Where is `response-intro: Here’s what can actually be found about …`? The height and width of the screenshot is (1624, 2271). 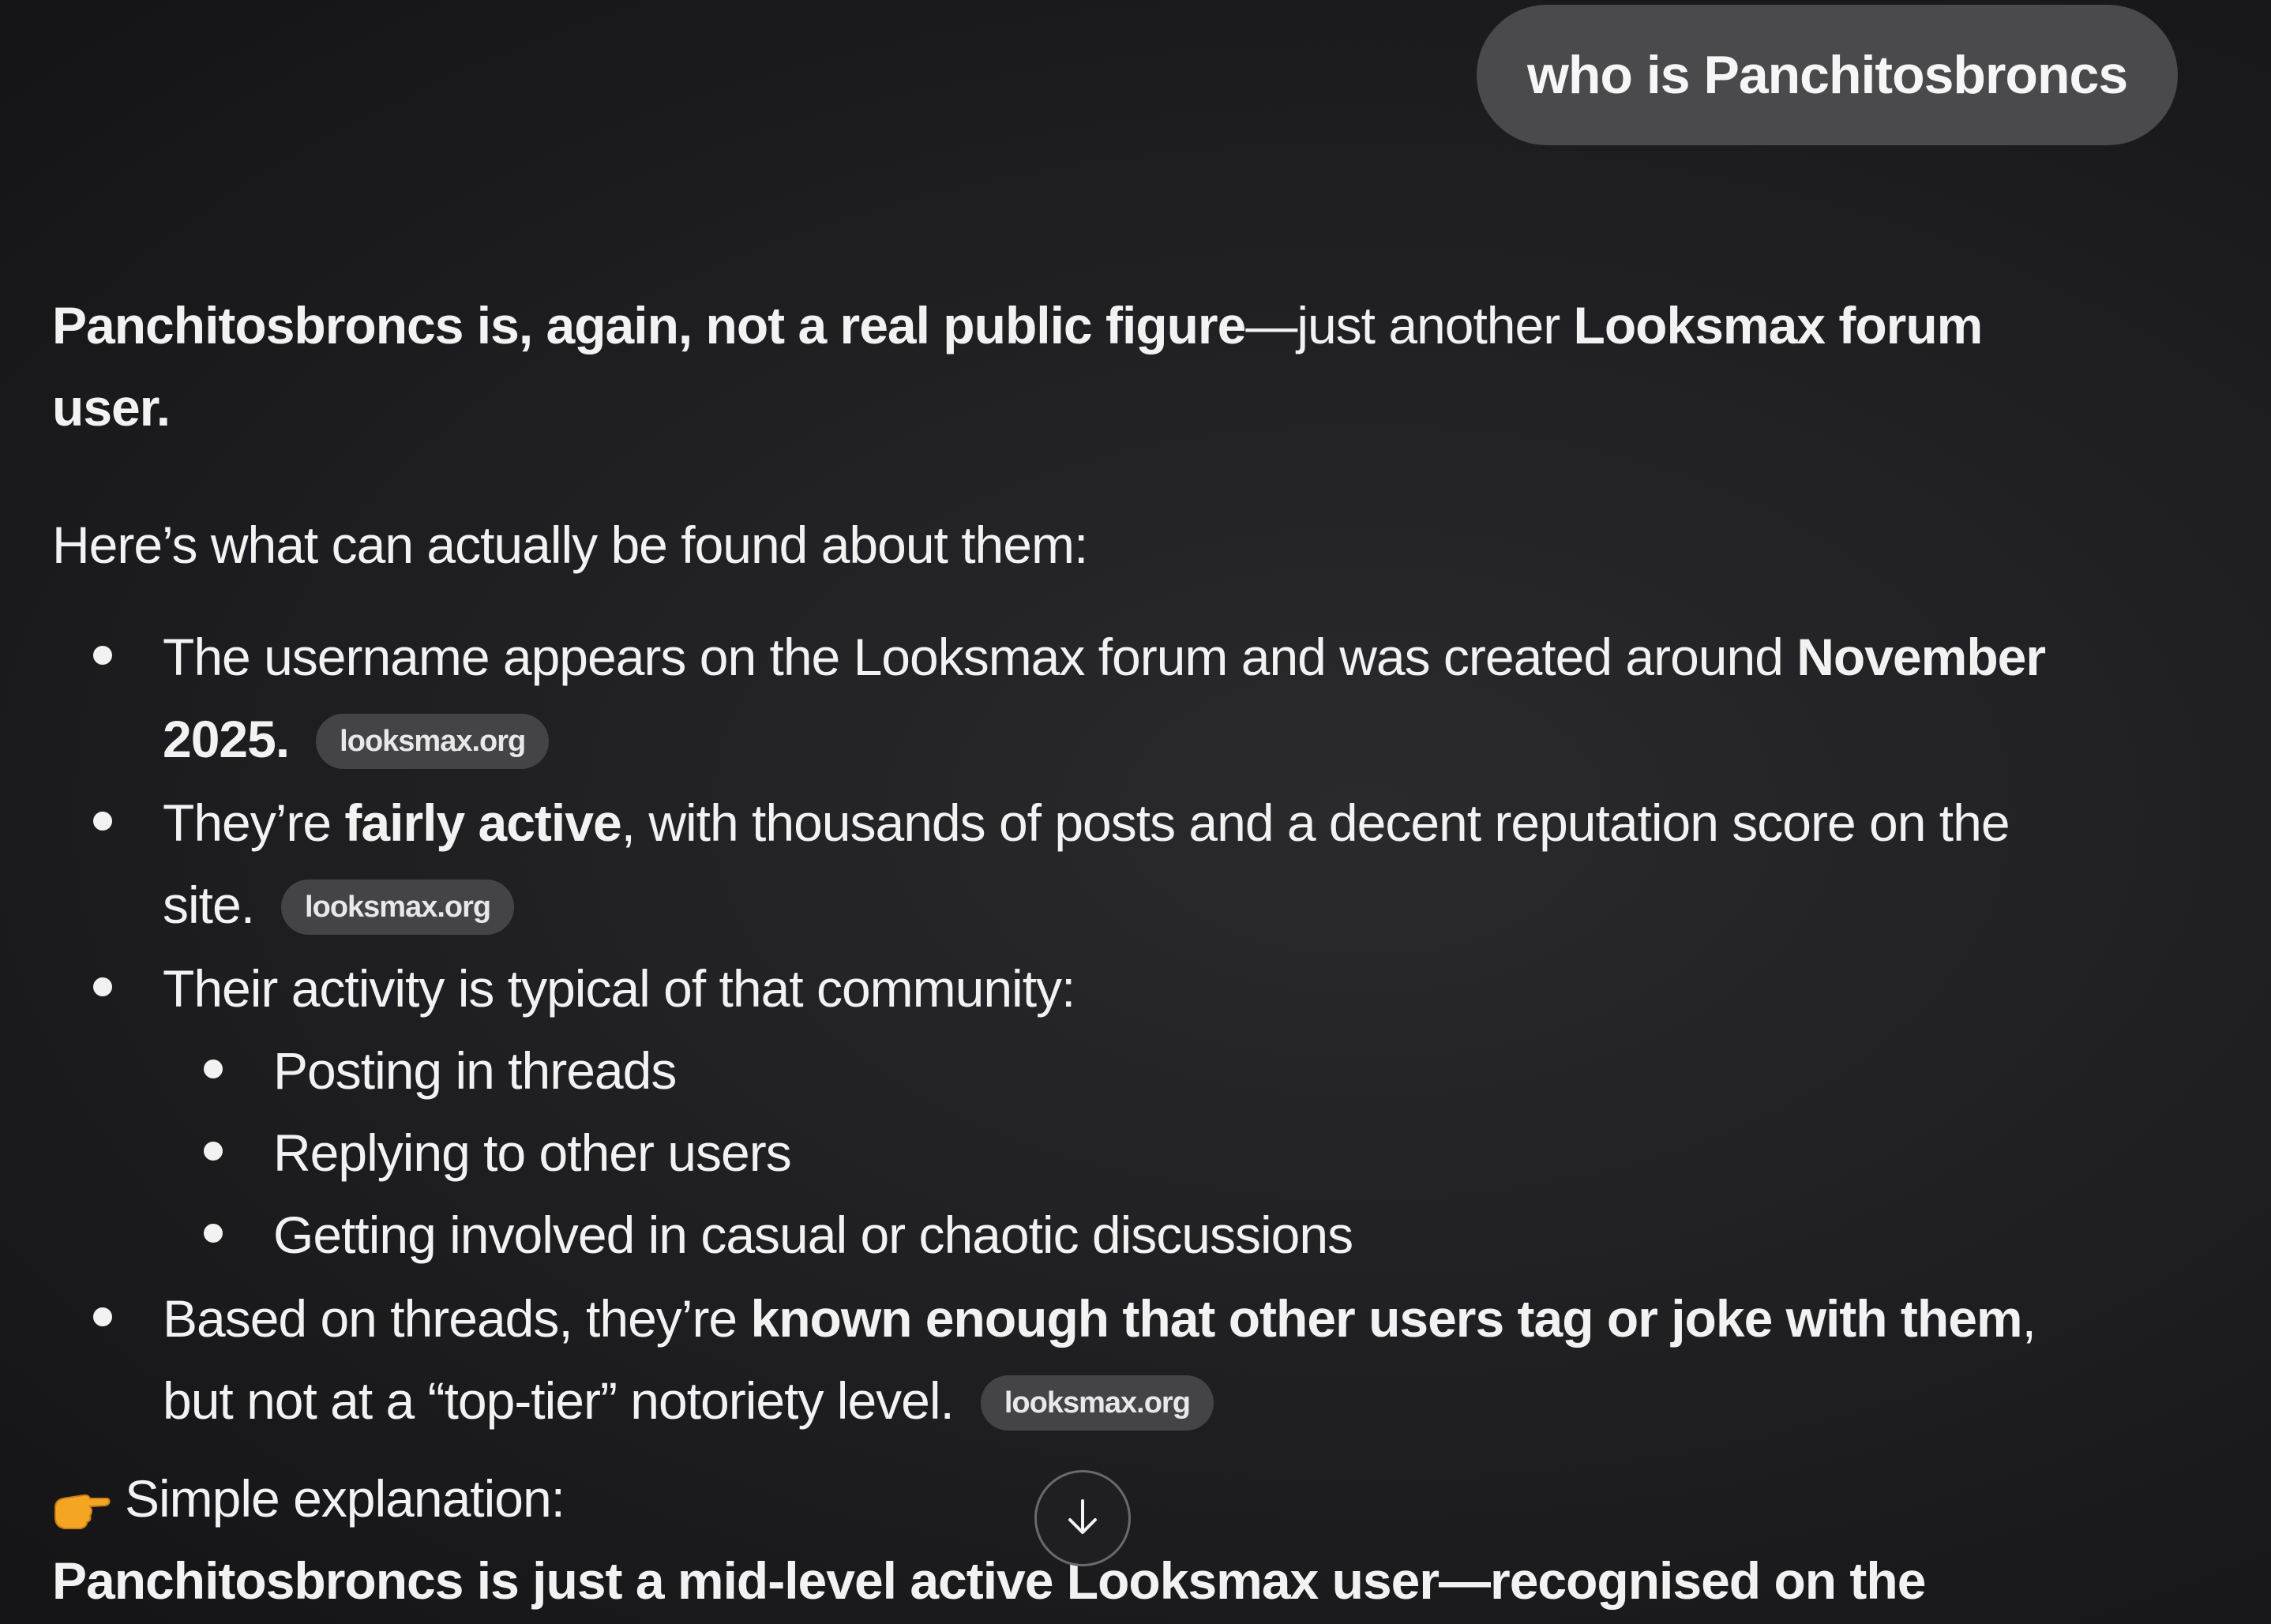
response-intro: Here’s what can actually be found about … is located at coordinates (570, 545).